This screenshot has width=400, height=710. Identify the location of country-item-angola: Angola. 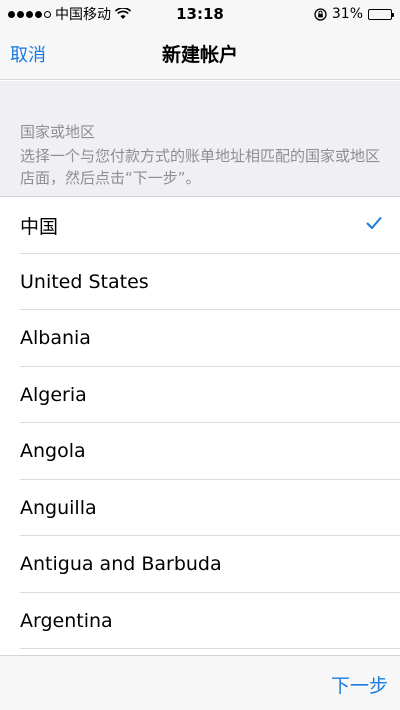
(200, 451).